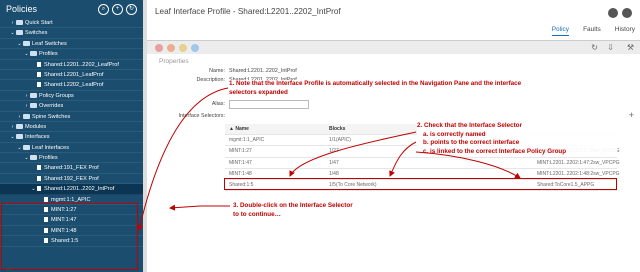 Image resolution: width=640 pixels, height=272 pixels. I want to click on arrow-2c, so click(468, 165).